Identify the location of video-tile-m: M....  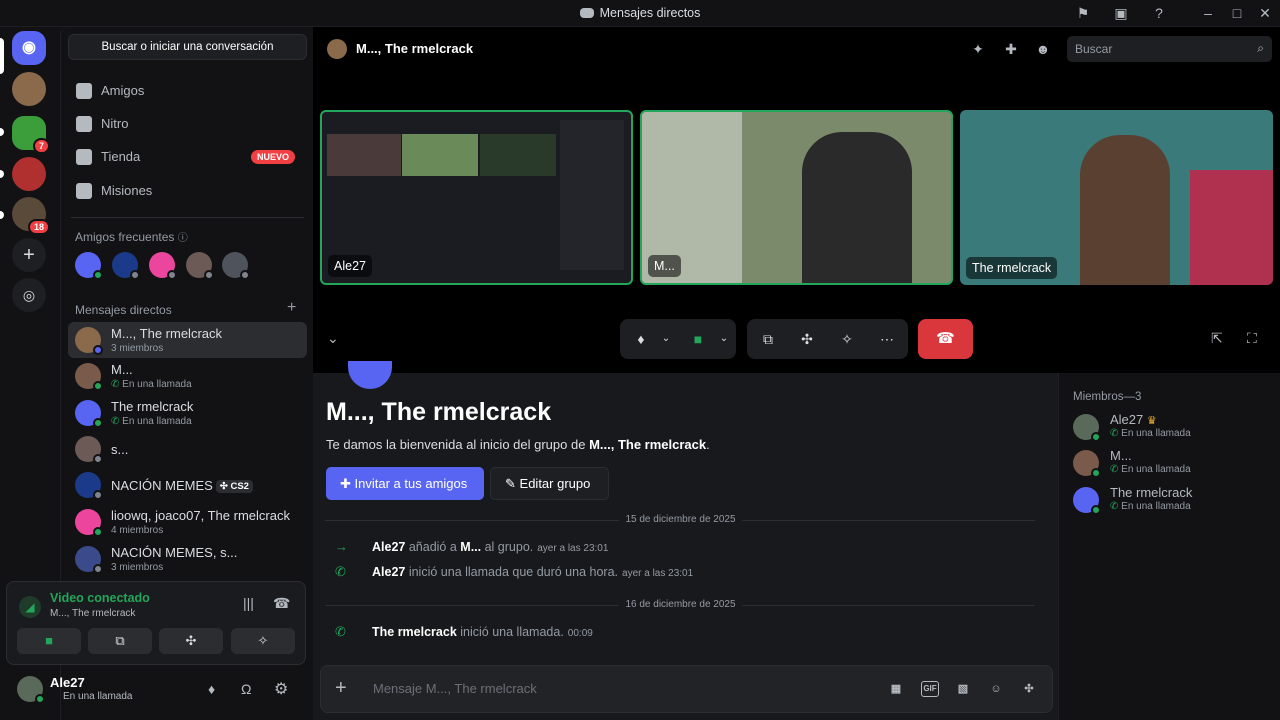
(796, 197).